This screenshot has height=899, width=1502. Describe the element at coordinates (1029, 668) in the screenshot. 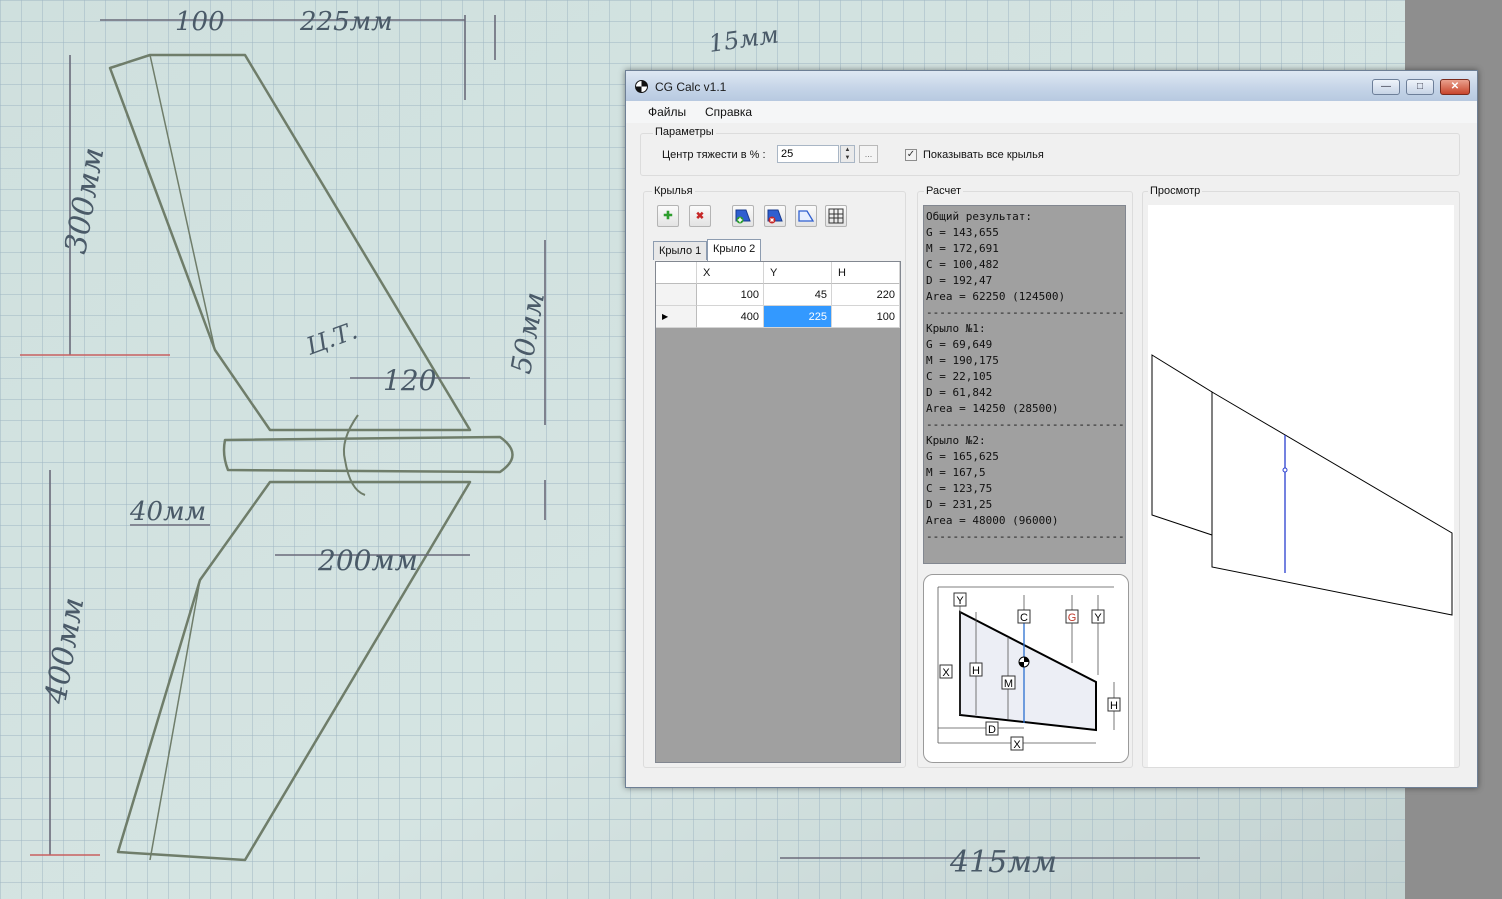

I see `parameter-diagram-svg: Y C G Y X H M H D X` at that location.